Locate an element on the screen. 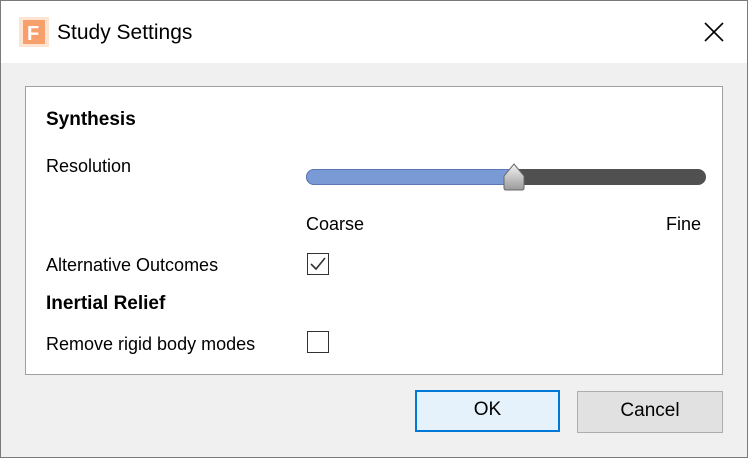 This screenshot has height=458, width=748. window-title: Study Settings is located at coordinates (125, 32).